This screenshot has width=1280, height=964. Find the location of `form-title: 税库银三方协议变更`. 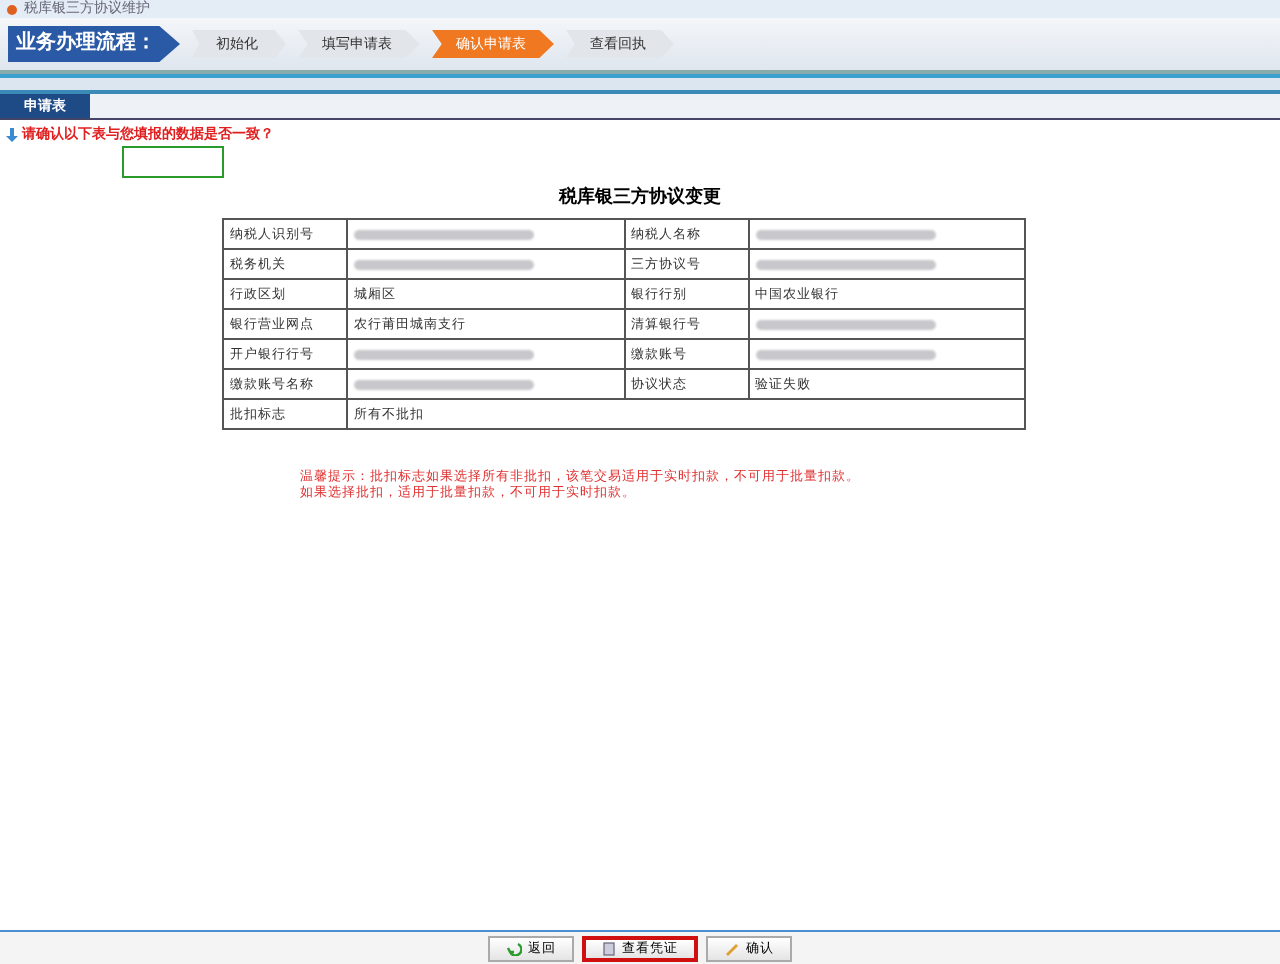

form-title: 税库银三方协议变更 is located at coordinates (639, 197).